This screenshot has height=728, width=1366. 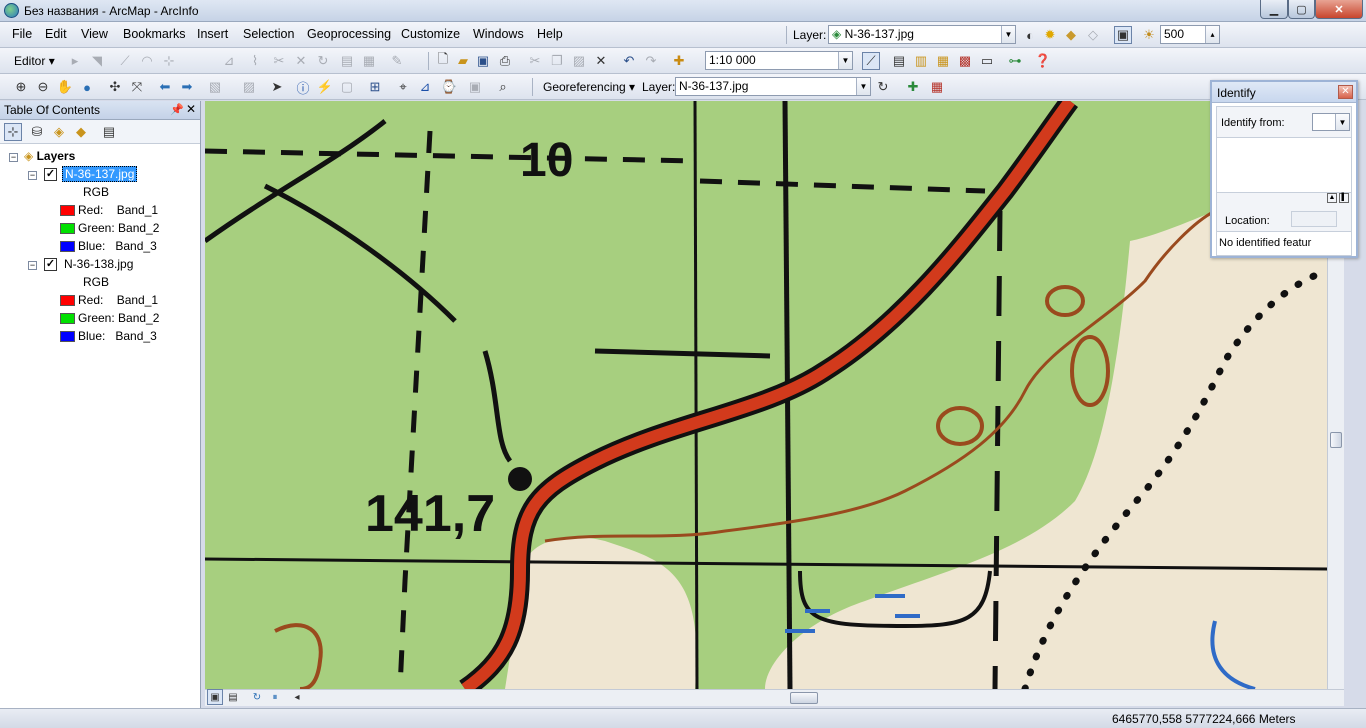 What do you see at coordinates (1043, 61) in the screenshot?
I see `help-icon: ❓` at bounding box center [1043, 61].